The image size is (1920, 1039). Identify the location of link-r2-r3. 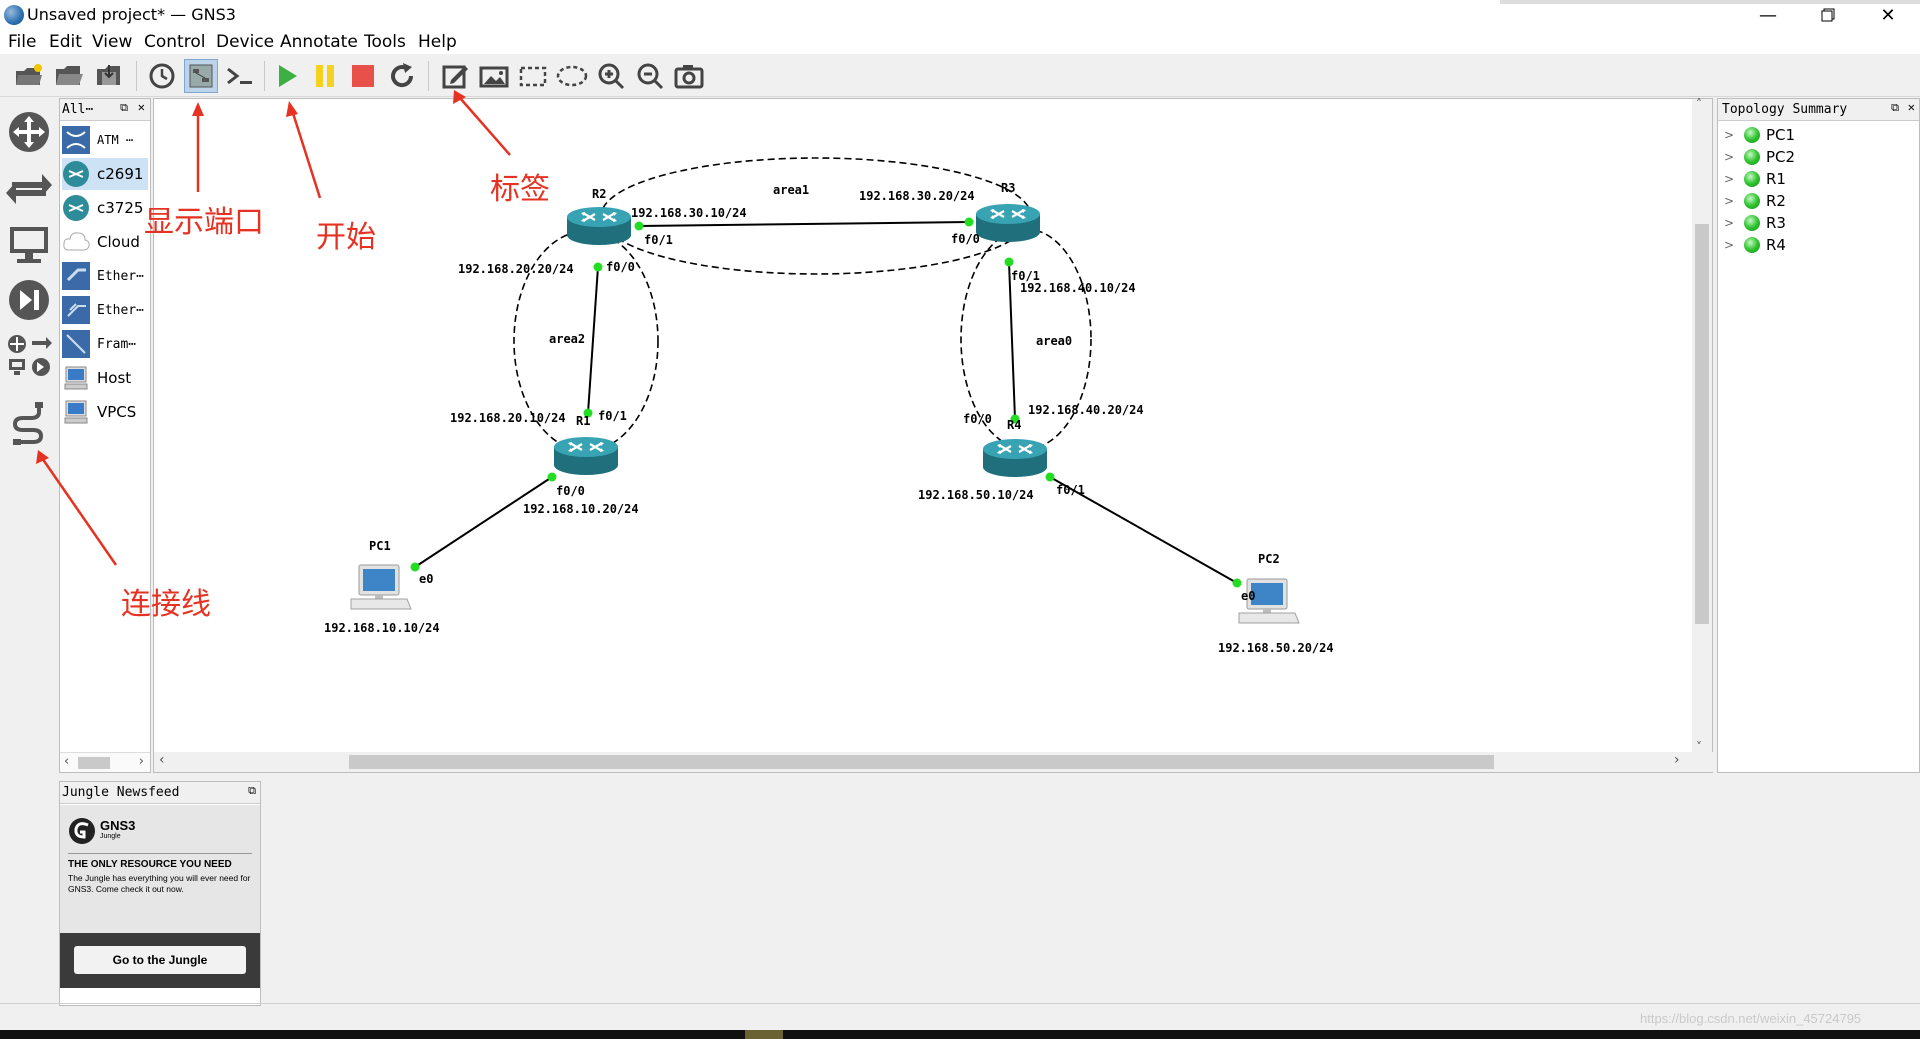
(804, 224).